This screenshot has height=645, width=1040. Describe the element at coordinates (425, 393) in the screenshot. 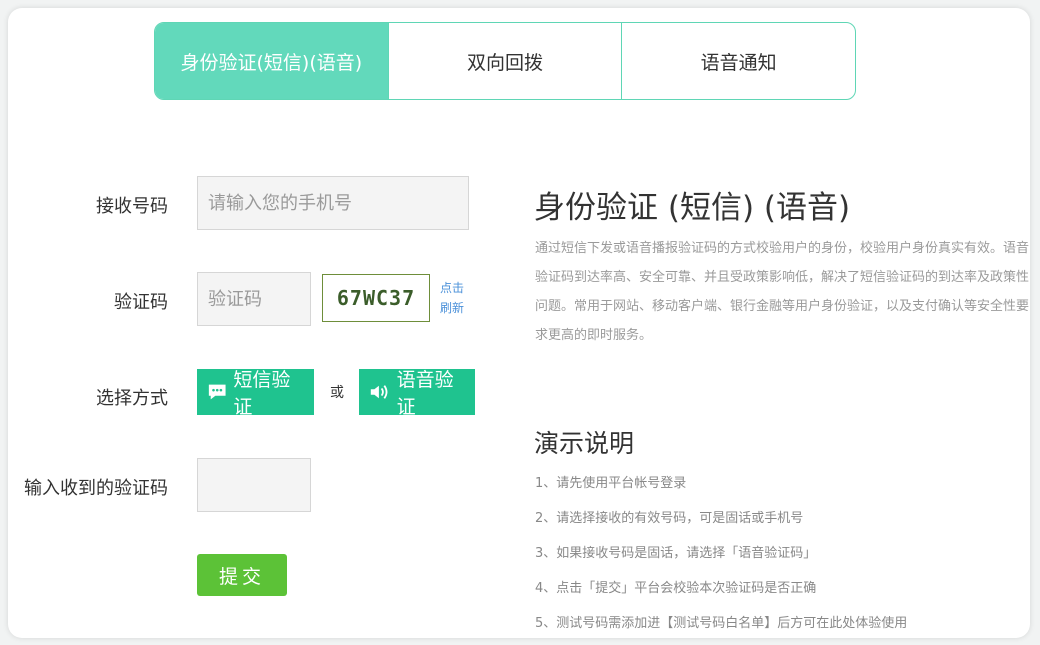

I see `voice-verify-label: 语音验证` at that location.